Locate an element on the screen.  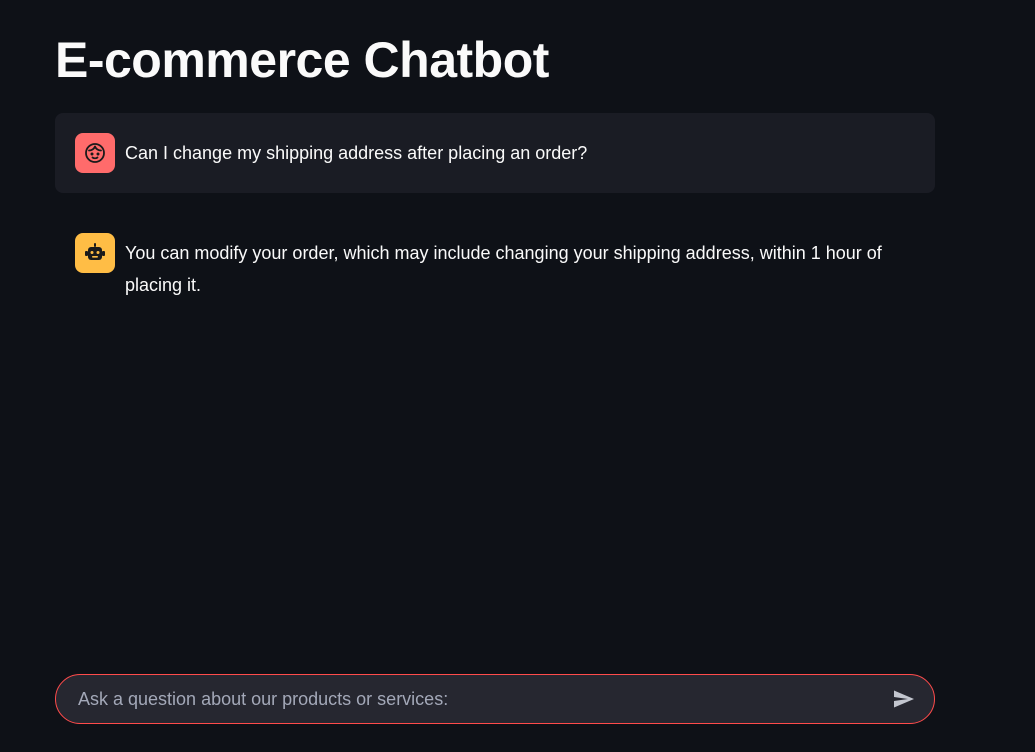
user-avatar is located at coordinates (95, 153).